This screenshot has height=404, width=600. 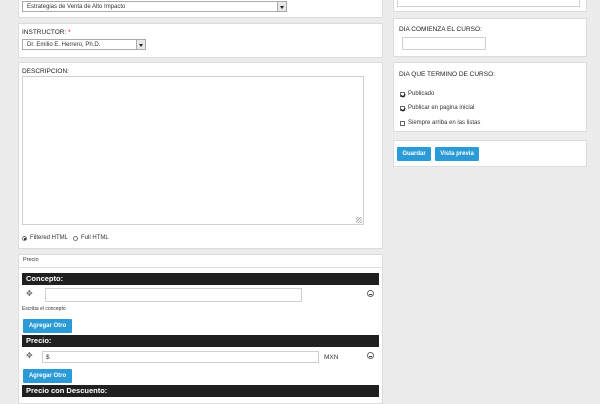 What do you see at coordinates (75, 238) in the screenshot?
I see `format-full-radio` at bounding box center [75, 238].